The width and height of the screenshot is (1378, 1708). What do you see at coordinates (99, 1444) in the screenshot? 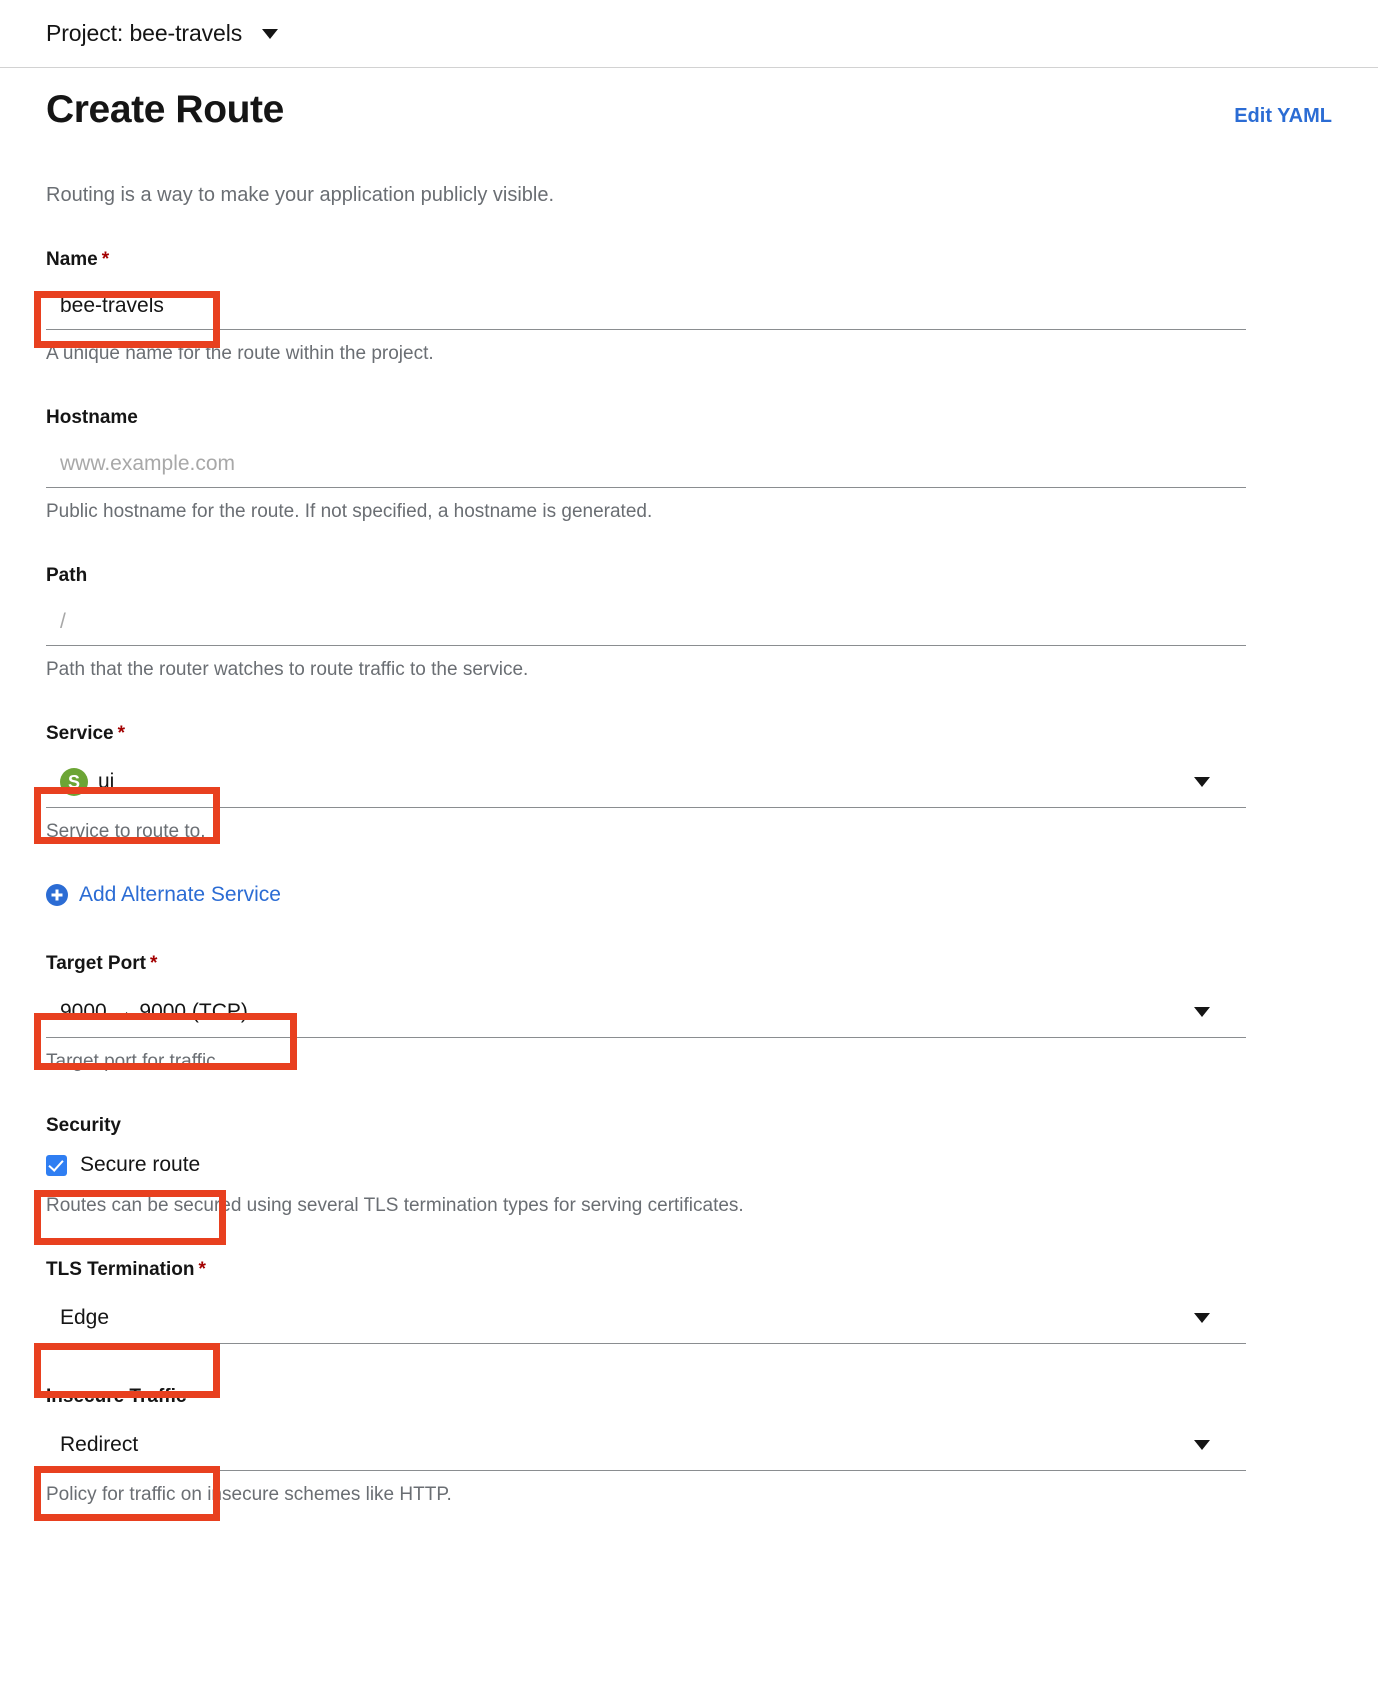
I see `insecure-traffic-select-value: Redirect` at bounding box center [99, 1444].